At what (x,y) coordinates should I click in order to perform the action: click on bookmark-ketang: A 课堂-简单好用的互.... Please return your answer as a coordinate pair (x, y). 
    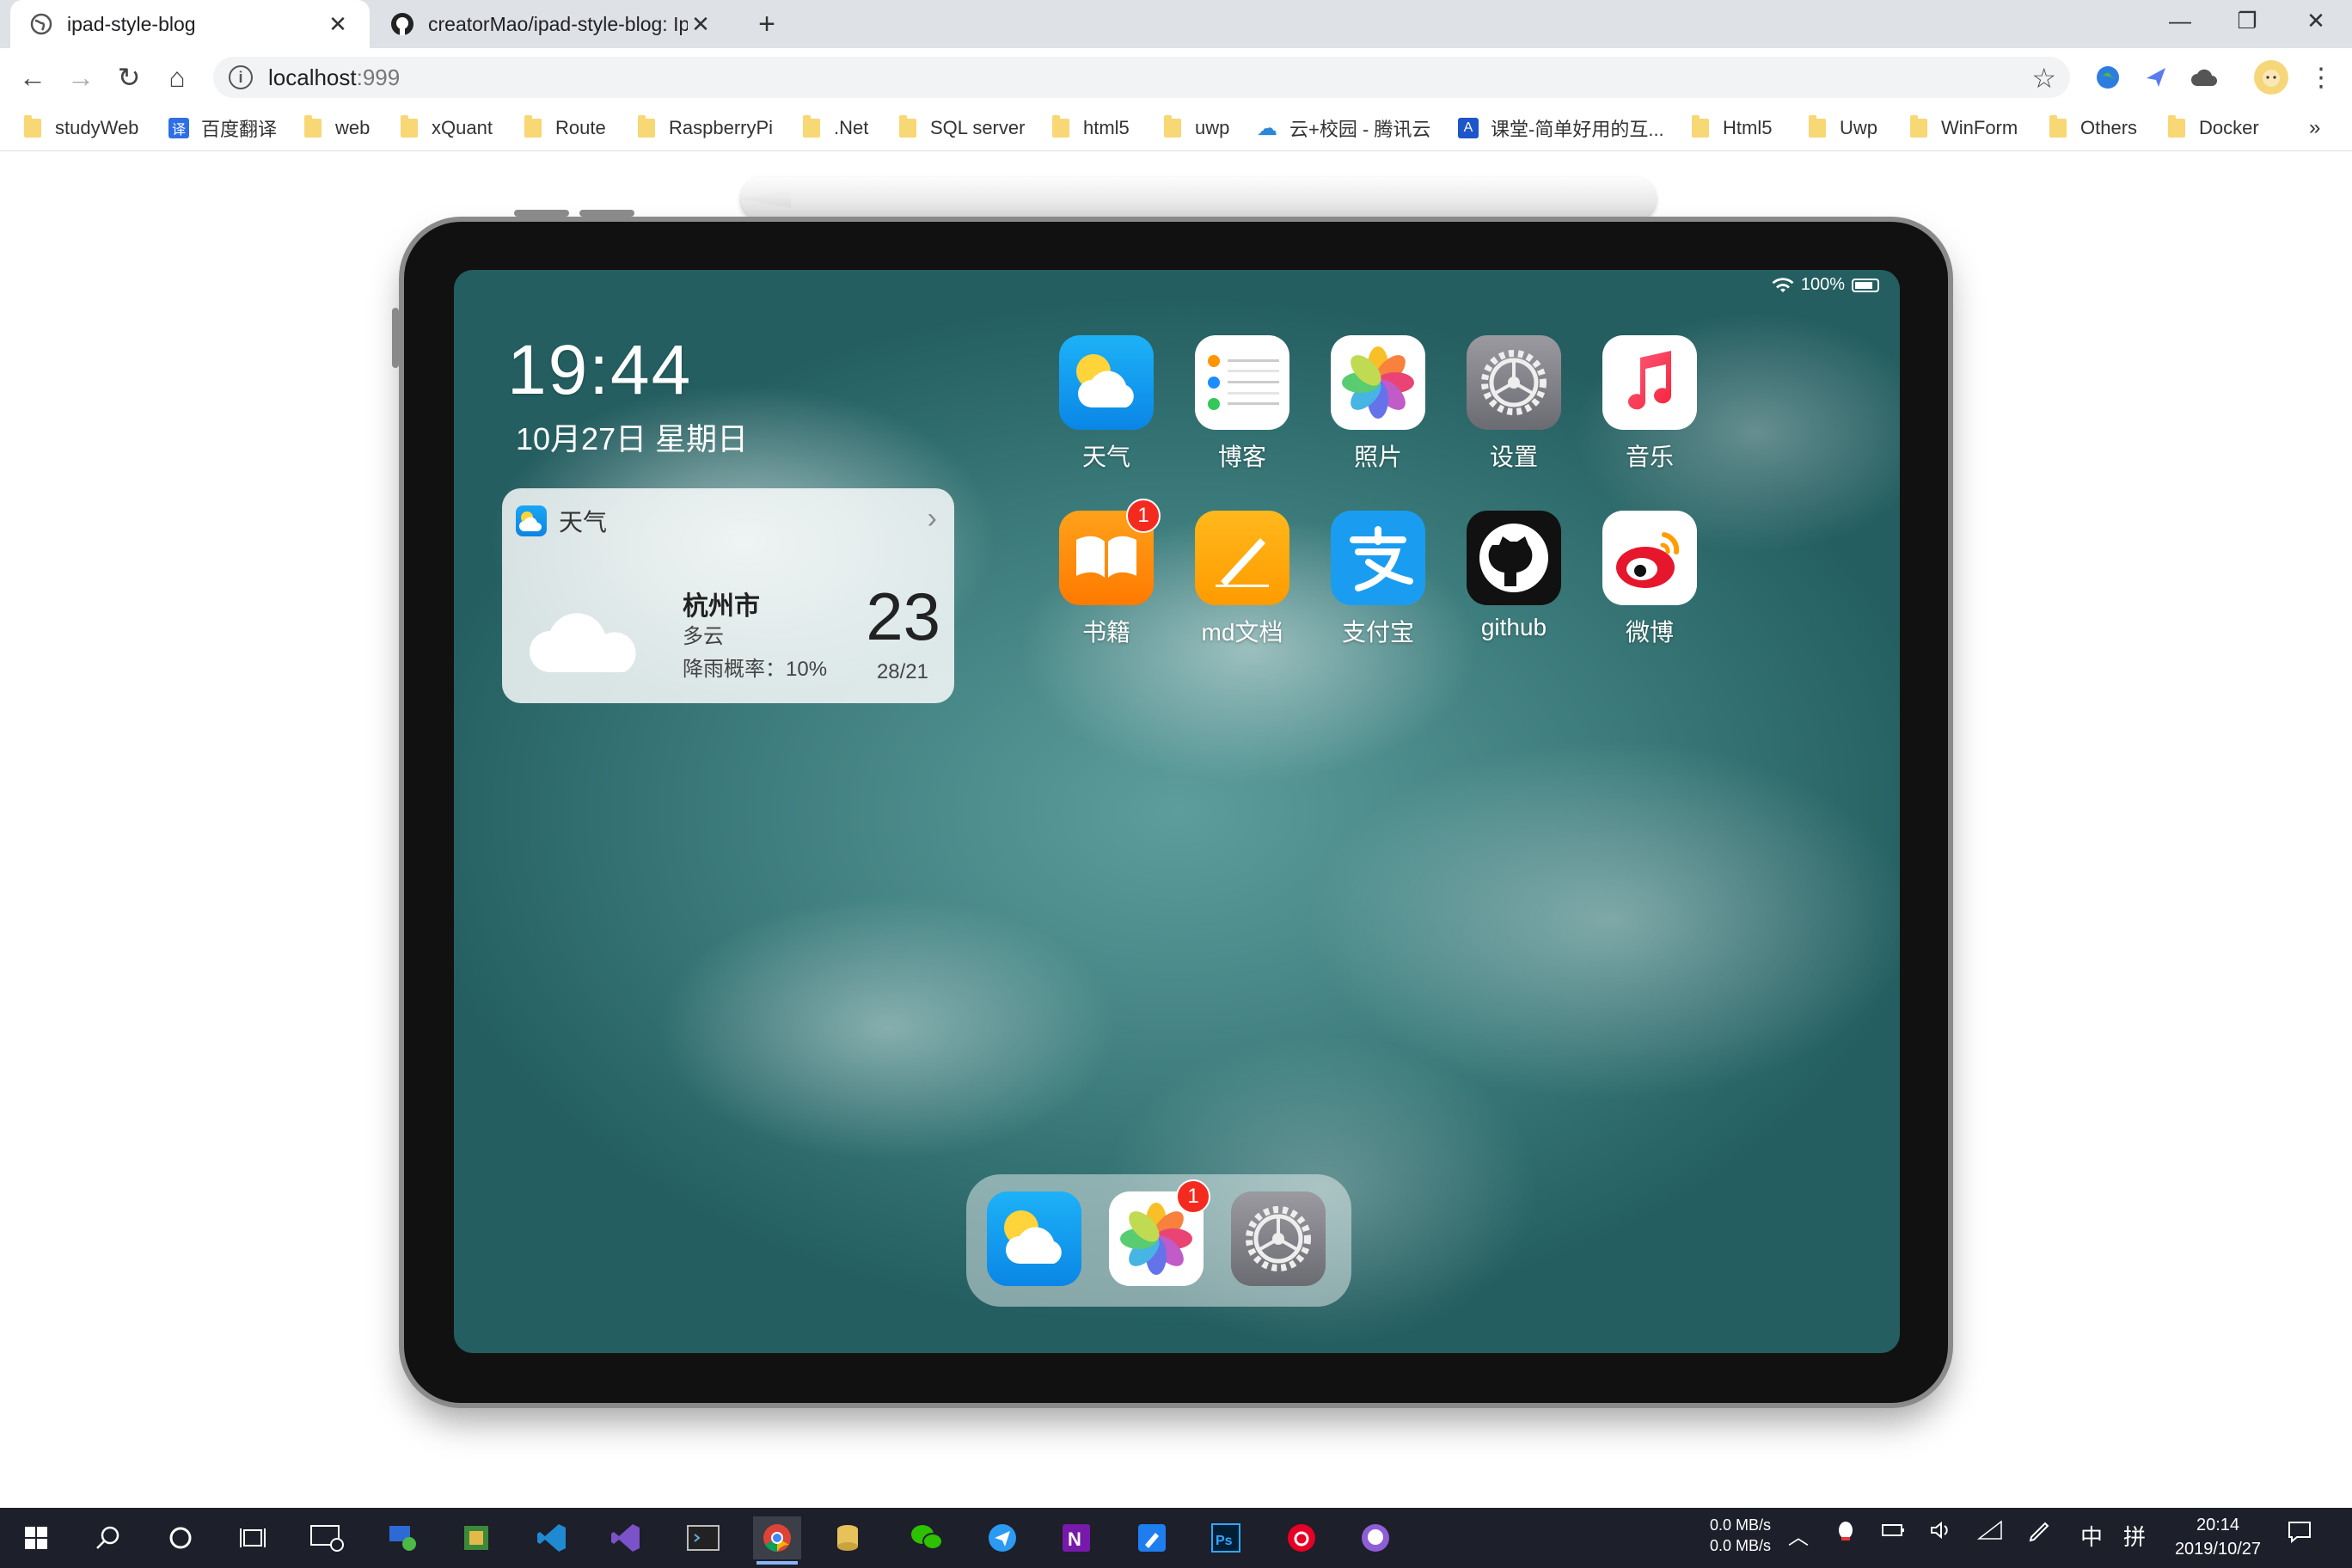
    Looking at the image, I should click on (1561, 128).